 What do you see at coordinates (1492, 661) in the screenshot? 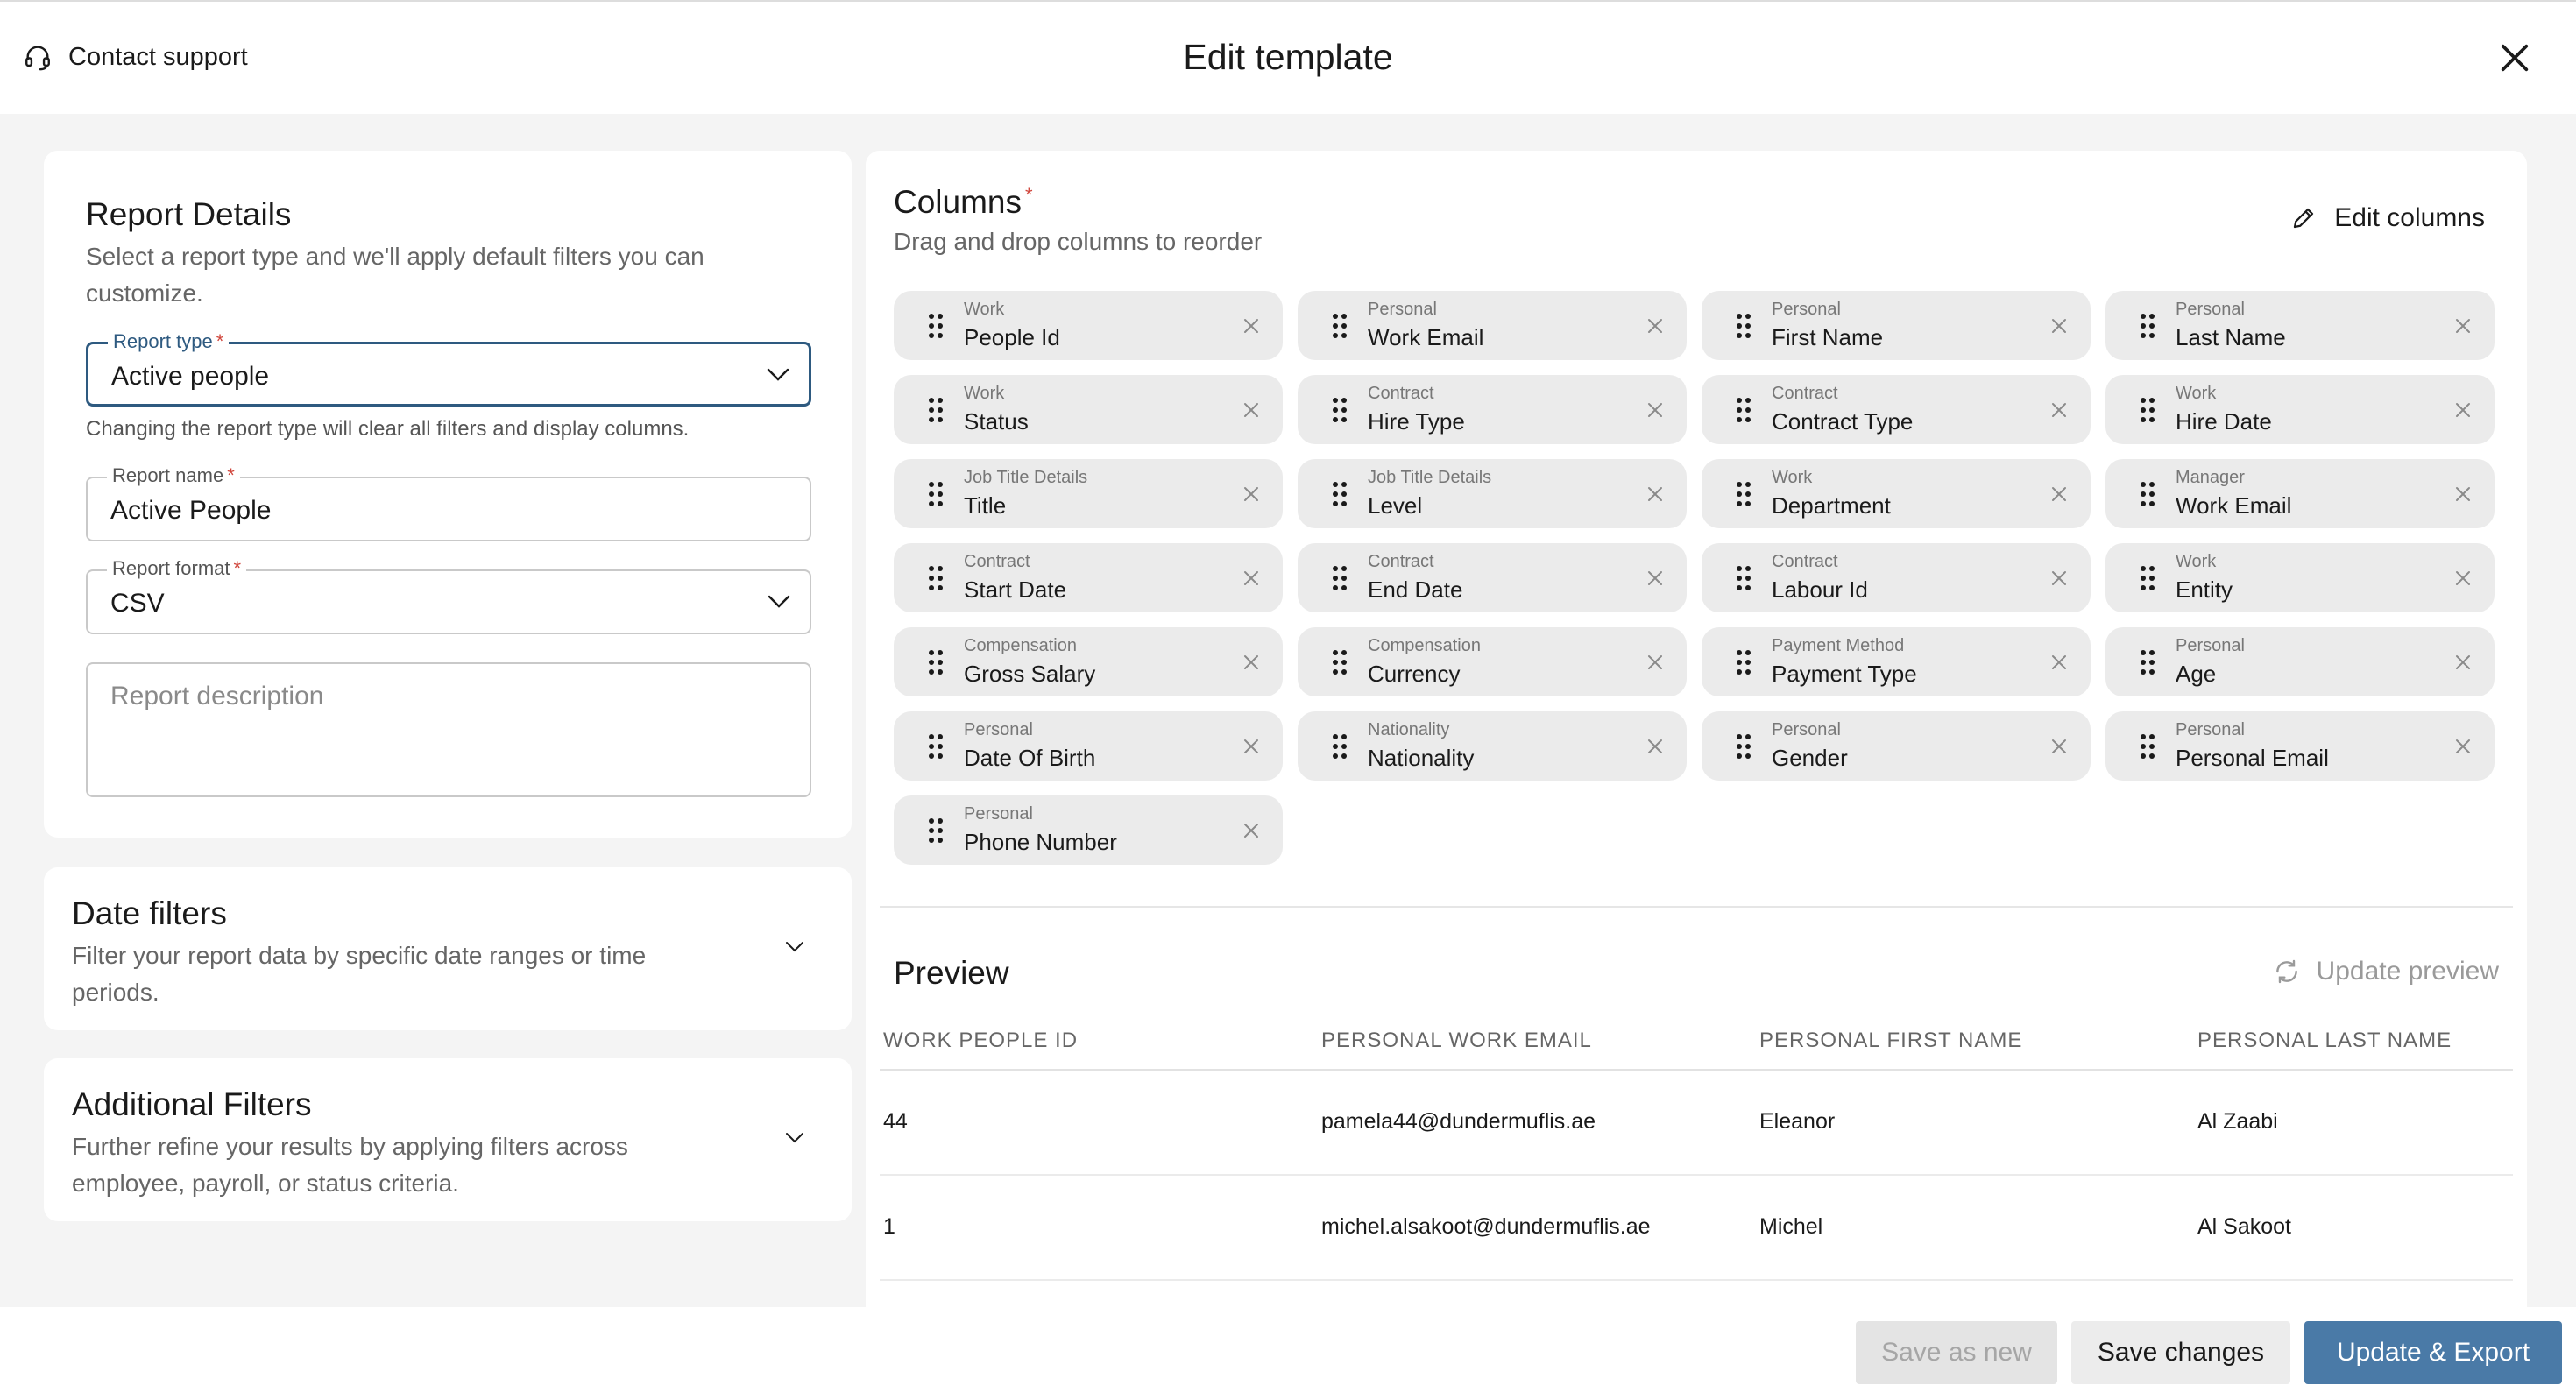
I see `column-chip: Compensation Currency` at bounding box center [1492, 661].